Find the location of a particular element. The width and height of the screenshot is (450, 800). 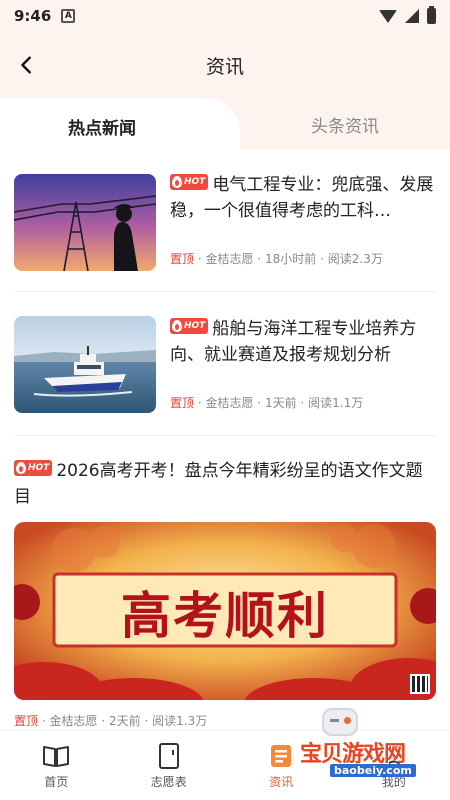

tab-bar: 热点新闻 头条资讯 is located at coordinates (225, 126).